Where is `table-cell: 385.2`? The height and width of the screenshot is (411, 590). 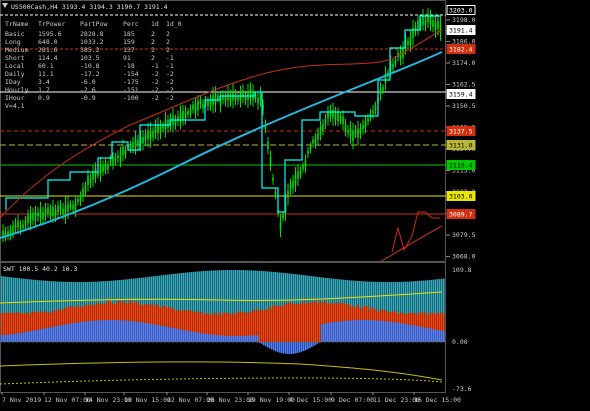
table-cell: 385.2 is located at coordinates (90, 50).